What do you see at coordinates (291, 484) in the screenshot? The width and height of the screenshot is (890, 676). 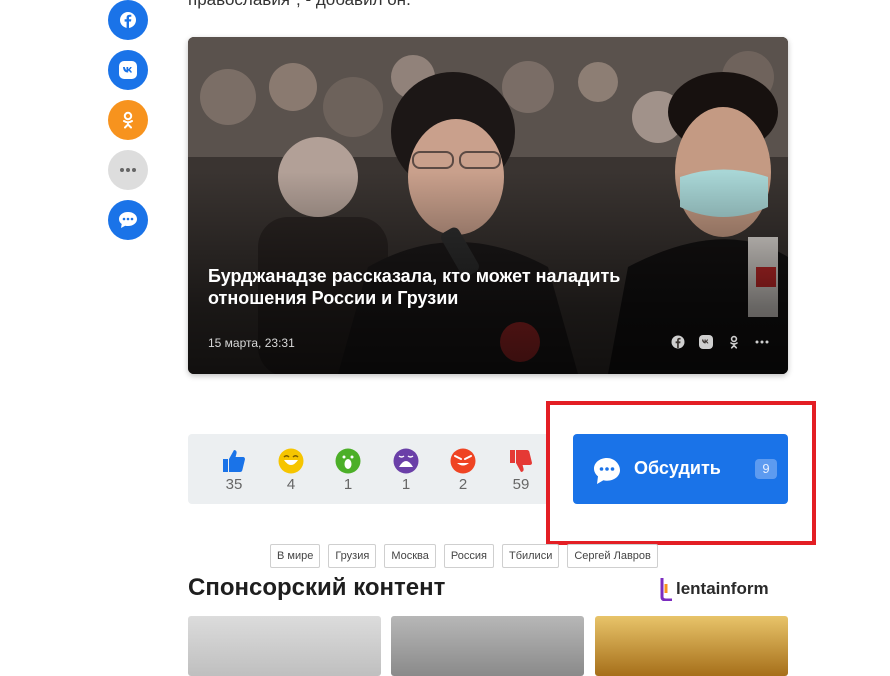 I see `reaction-laugh-count: 4` at bounding box center [291, 484].